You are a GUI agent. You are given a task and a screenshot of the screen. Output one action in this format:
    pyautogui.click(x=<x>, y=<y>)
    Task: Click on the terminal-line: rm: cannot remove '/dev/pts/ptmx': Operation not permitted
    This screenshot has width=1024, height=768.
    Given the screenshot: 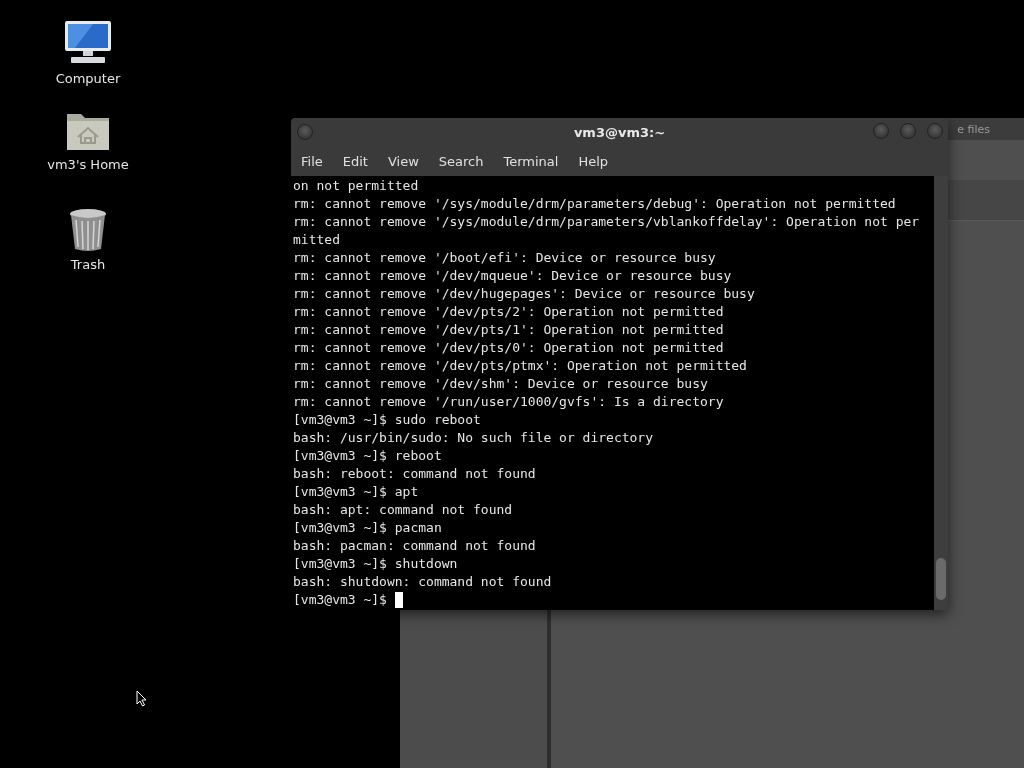 What is the action you would take?
    pyautogui.click(x=520, y=366)
    